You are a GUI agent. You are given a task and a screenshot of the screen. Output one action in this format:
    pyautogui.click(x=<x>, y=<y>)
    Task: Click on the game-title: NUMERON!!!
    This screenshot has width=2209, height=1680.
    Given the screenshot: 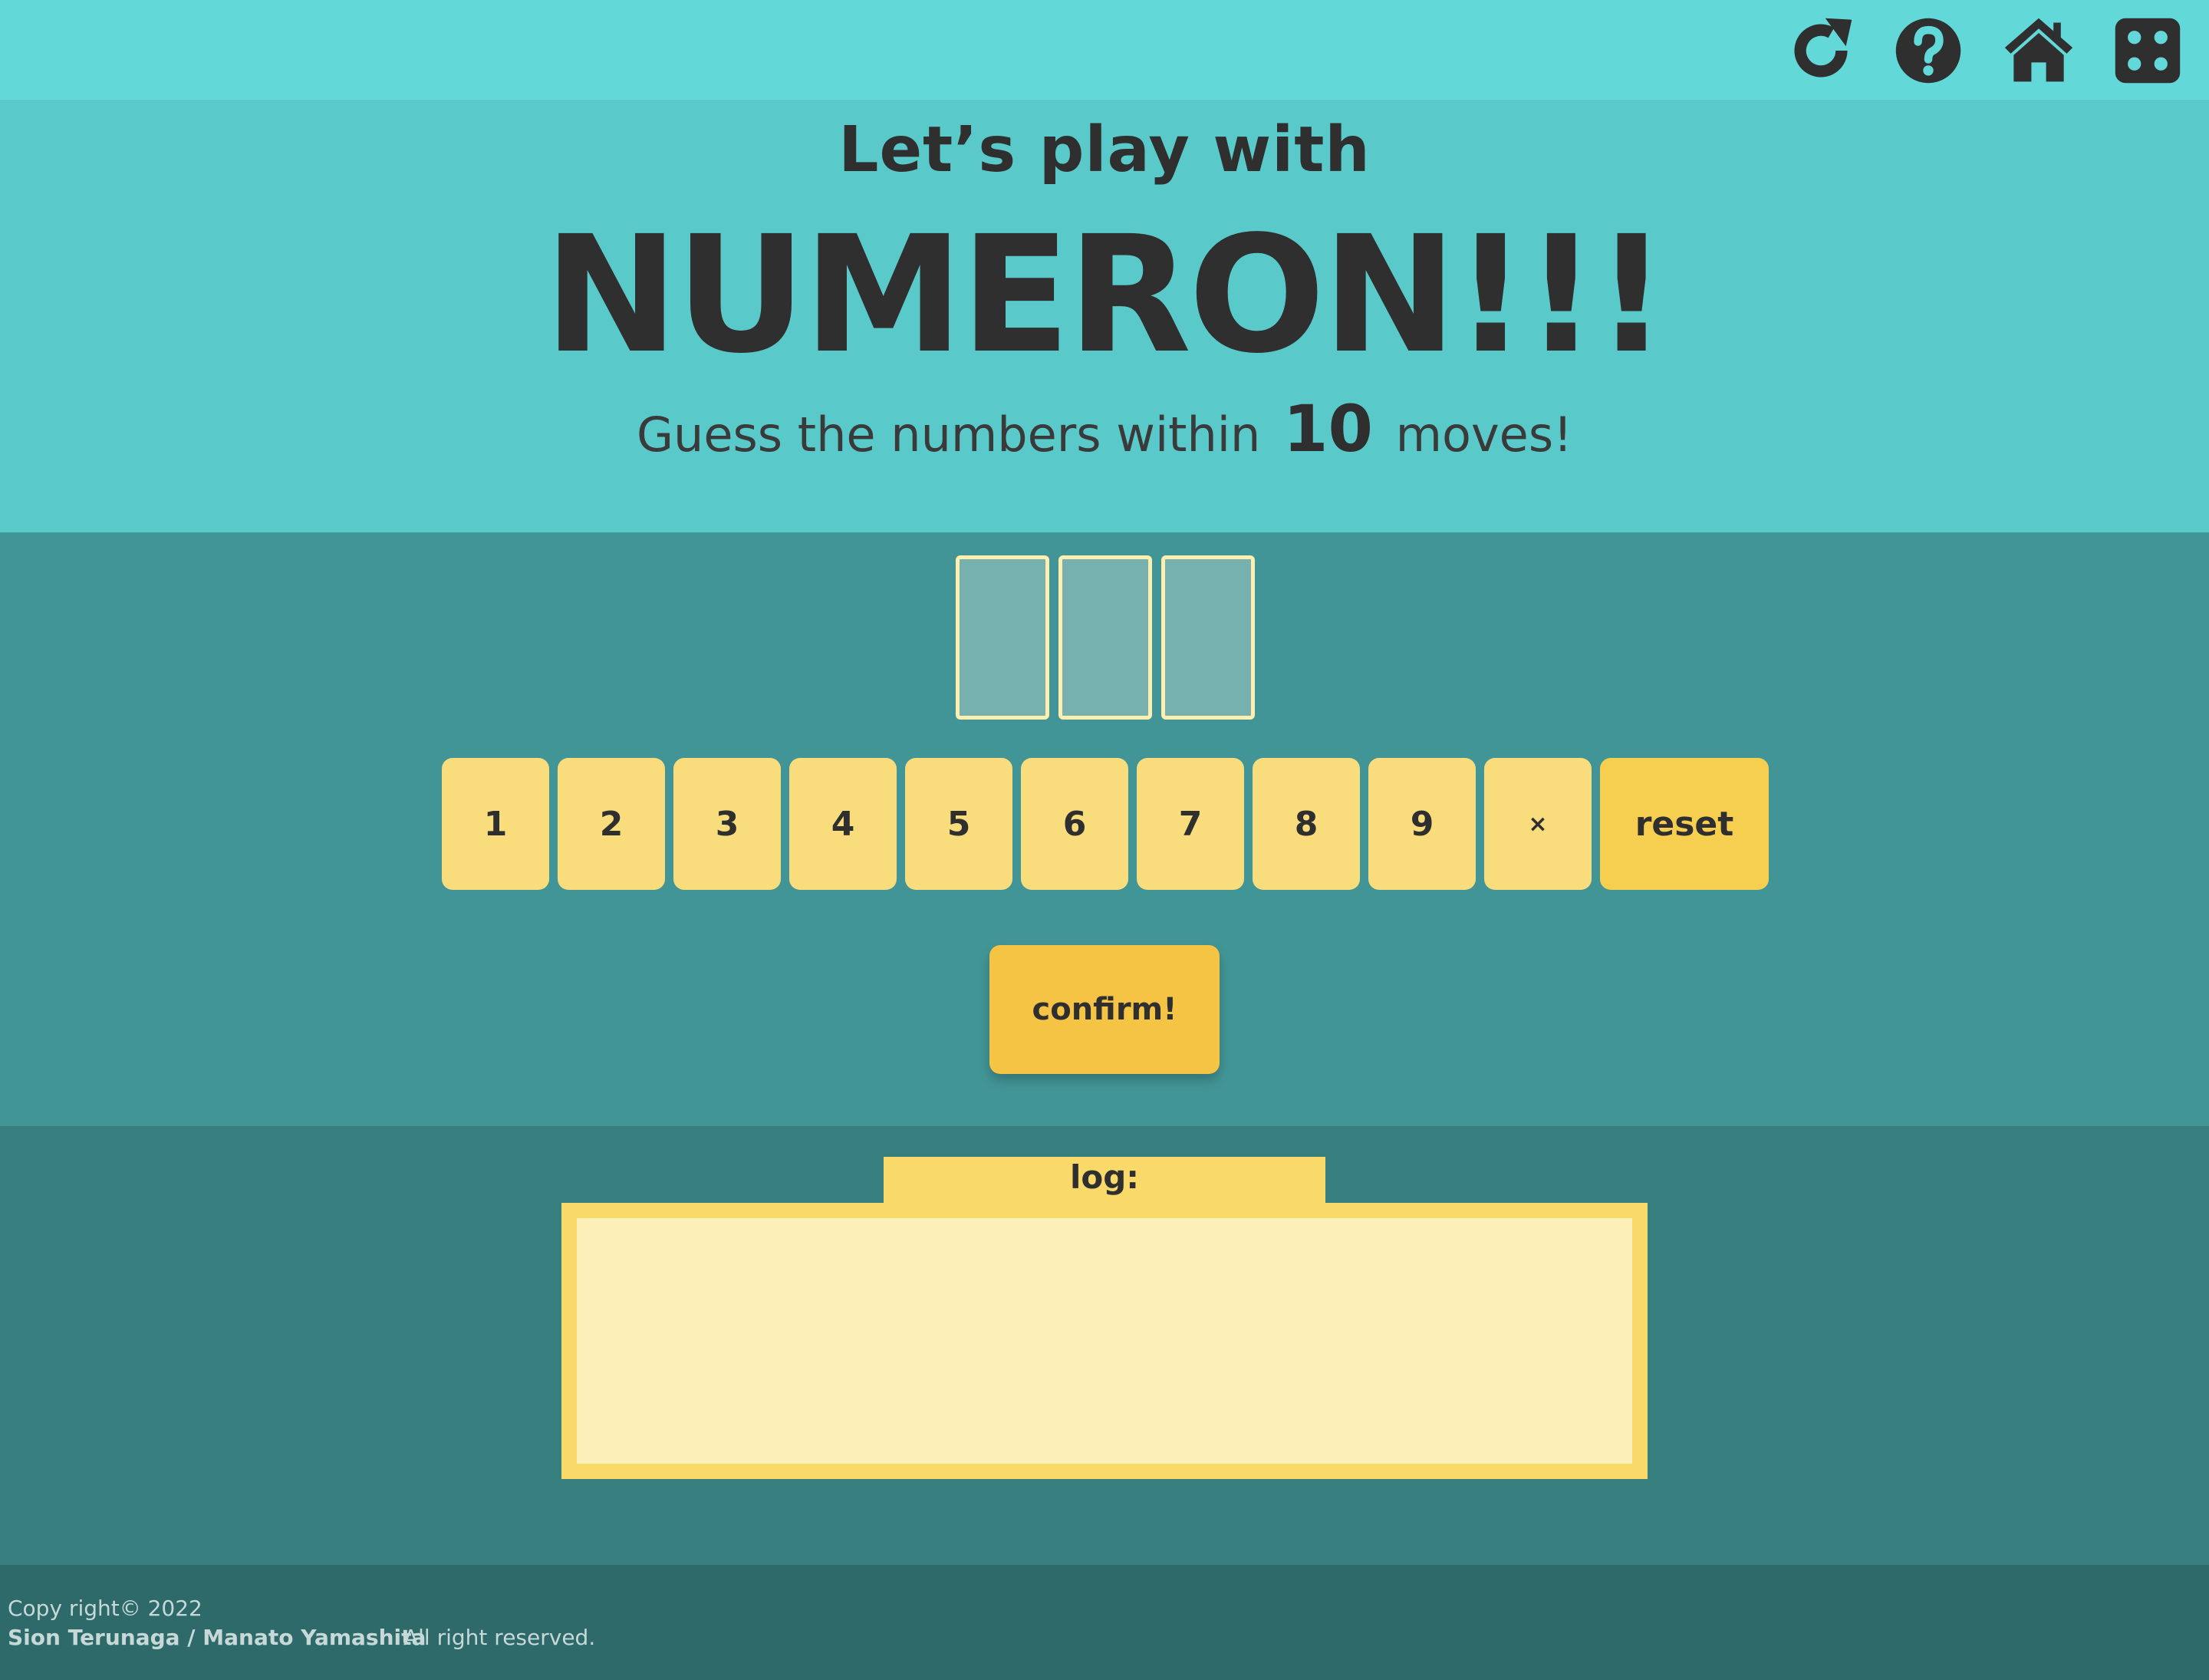 What is the action you would take?
    pyautogui.click(x=1106, y=295)
    